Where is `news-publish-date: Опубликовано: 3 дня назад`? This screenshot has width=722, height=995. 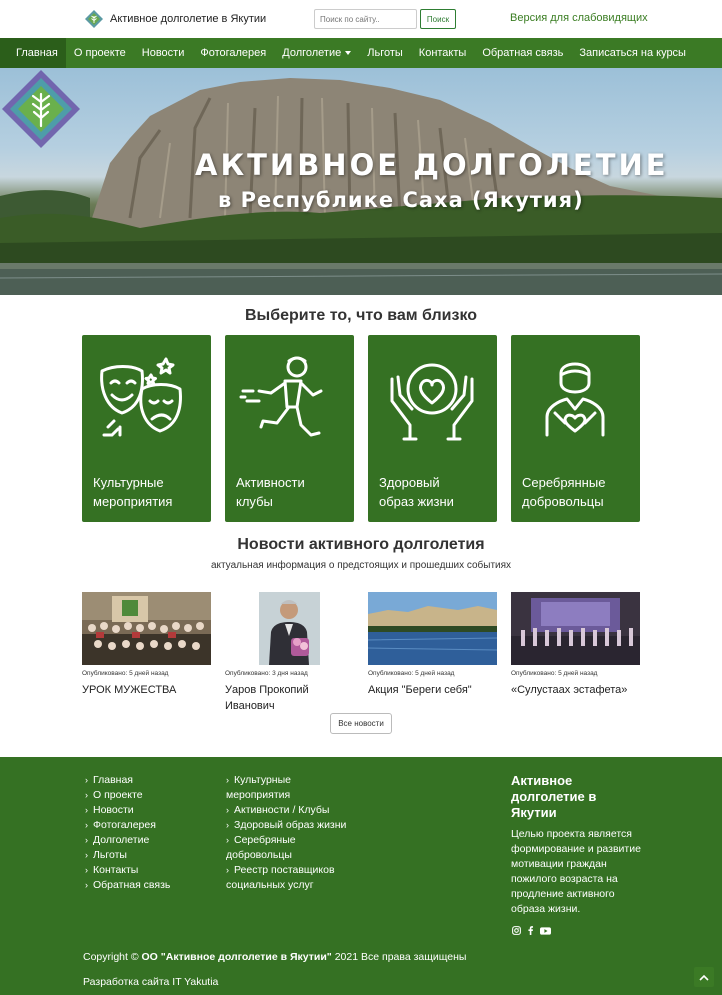
news-publish-date: Опубликовано: 3 дня назад is located at coordinates (266, 673).